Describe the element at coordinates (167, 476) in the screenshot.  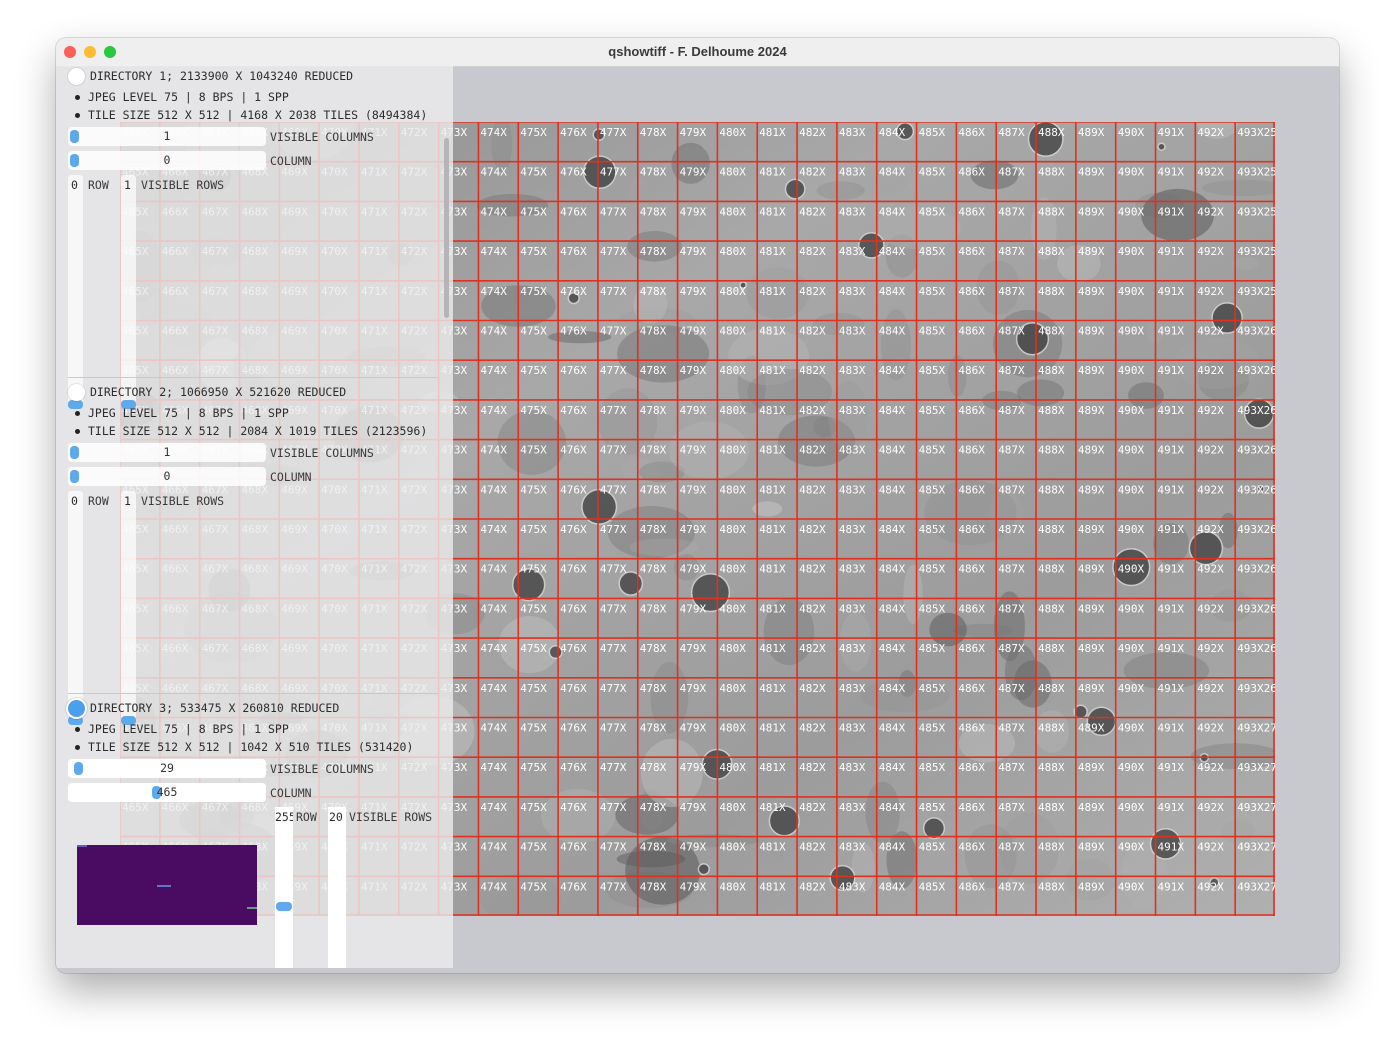
I see `directory-2-column-slider: 0` at that location.